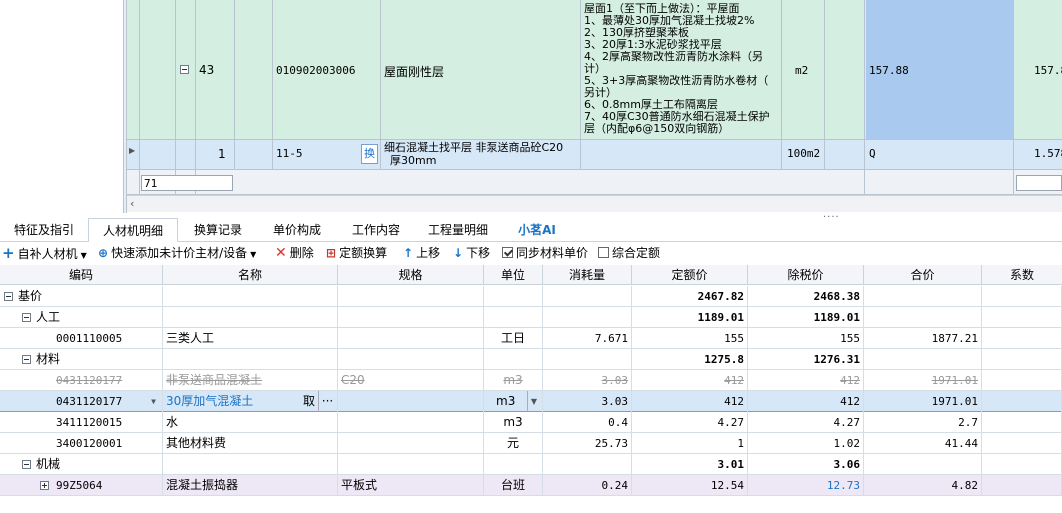 The height and width of the screenshot is (513, 1062). I want to click on col-header-price: 定额价, so click(690, 275).